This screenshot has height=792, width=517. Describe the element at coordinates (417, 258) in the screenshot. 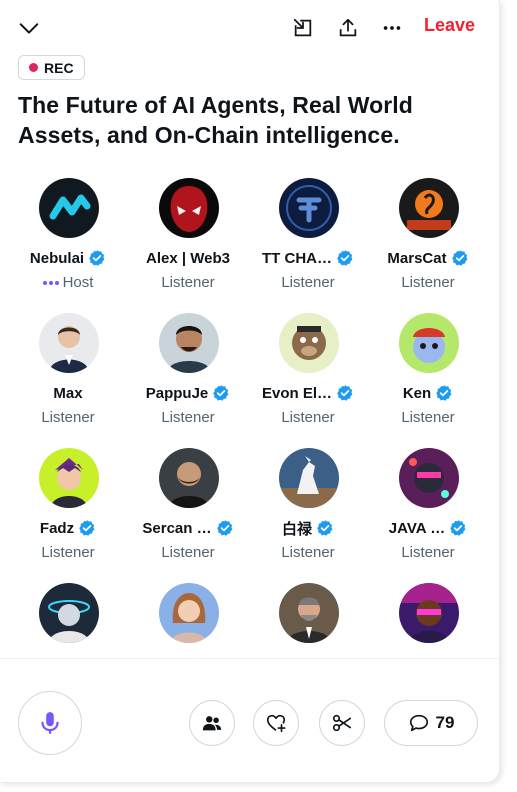

I see `participant-name-text: MarsCat` at that location.